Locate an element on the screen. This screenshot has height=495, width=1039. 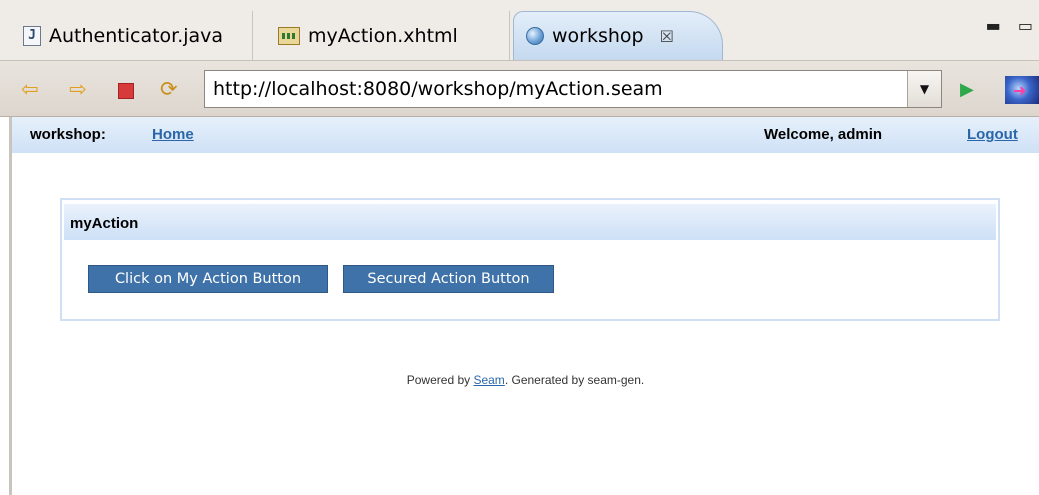
logout-link: Logout is located at coordinates (992, 134).